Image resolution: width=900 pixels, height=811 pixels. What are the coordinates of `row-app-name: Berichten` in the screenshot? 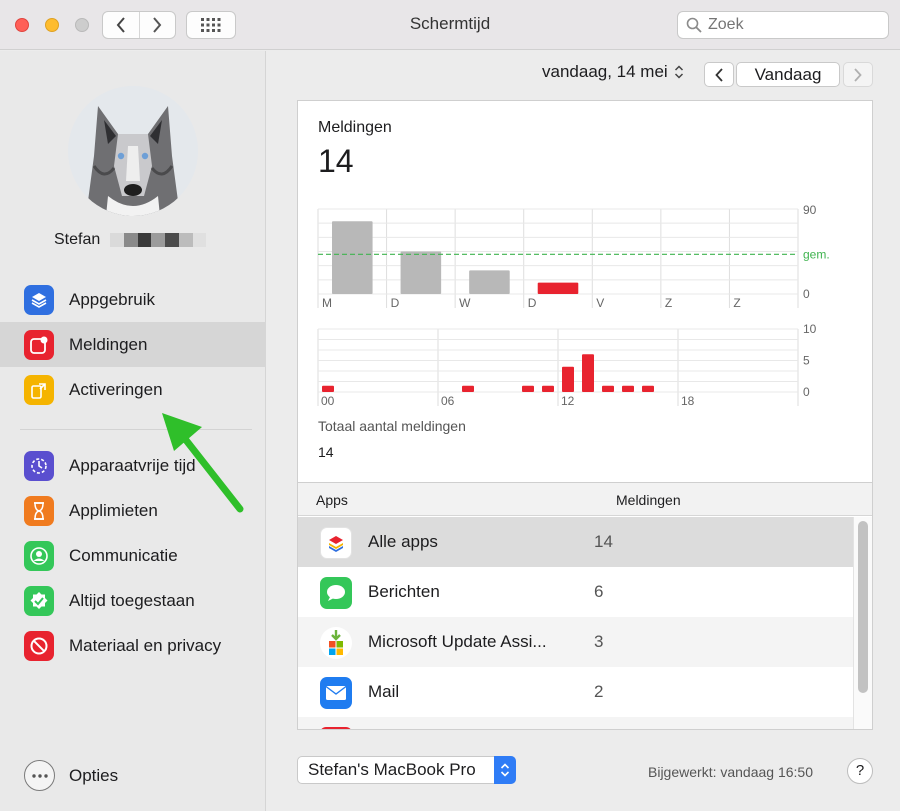 It's located at (404, 591).